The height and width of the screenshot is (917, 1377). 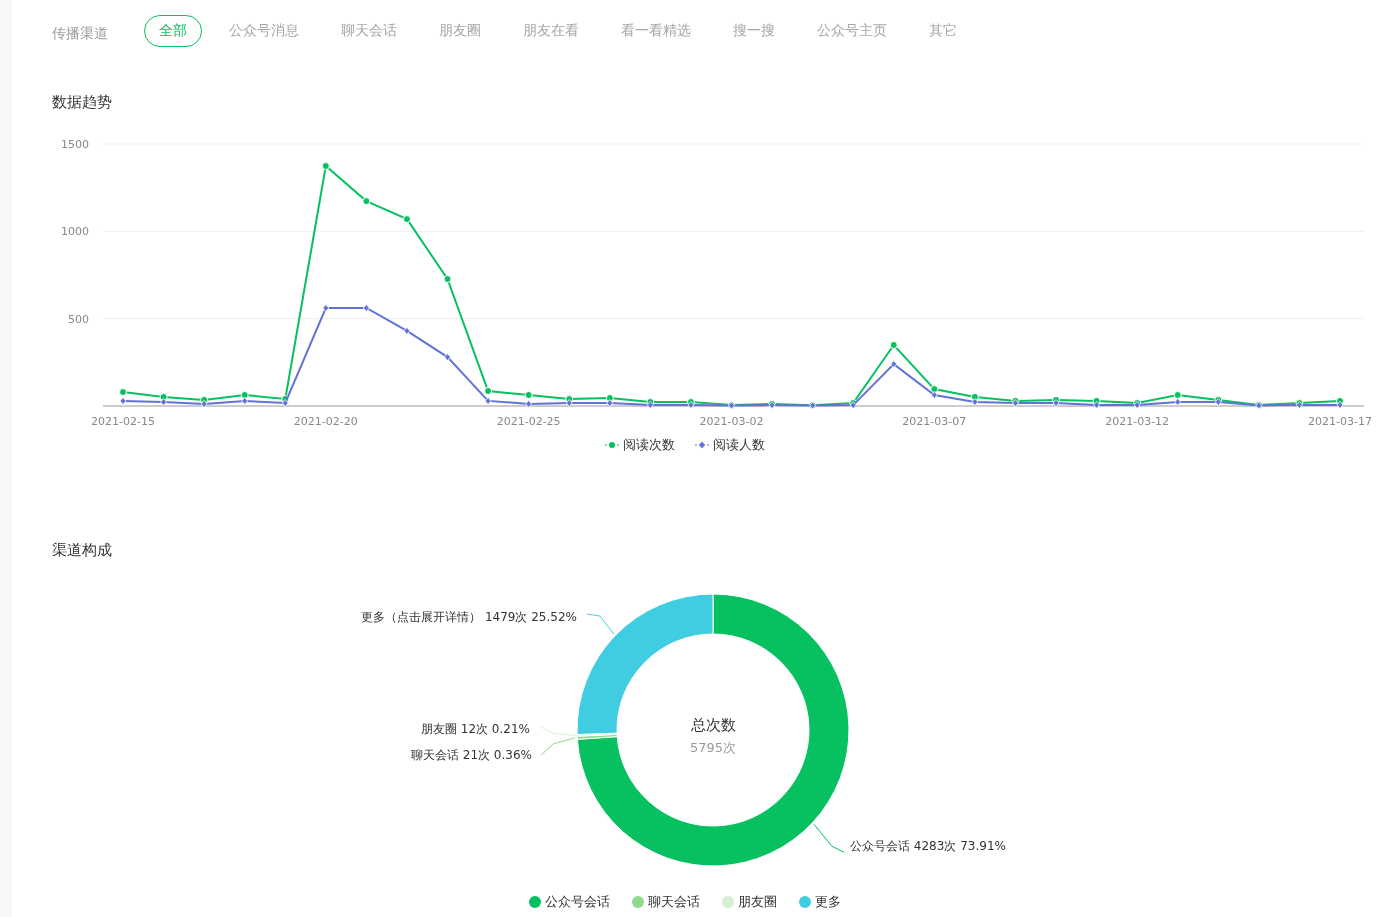 What do you see at coordinates (123, 421) in the screenshot?
I see `axis-label: 2021-02-15` at bounding box center [123, 421].